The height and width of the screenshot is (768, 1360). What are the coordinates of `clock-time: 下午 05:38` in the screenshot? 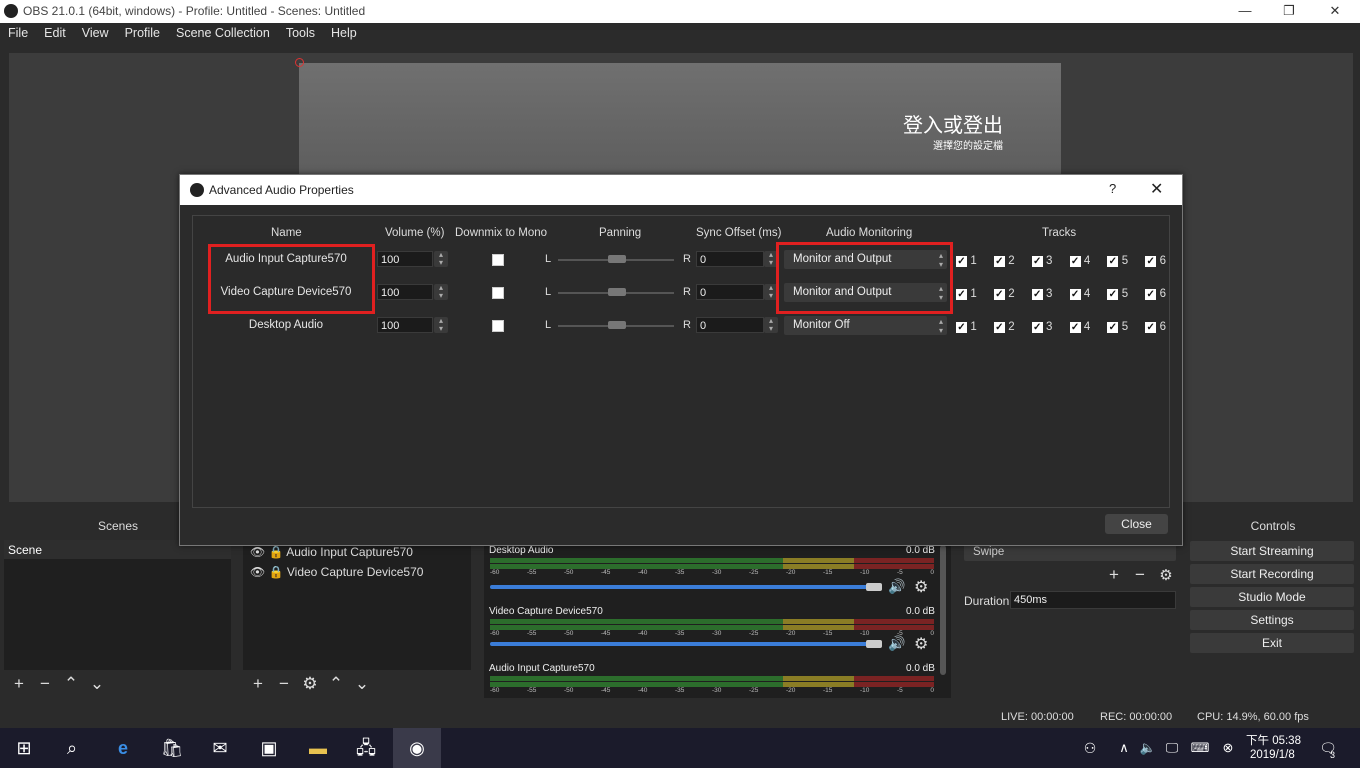 It's located at (1273, 740).